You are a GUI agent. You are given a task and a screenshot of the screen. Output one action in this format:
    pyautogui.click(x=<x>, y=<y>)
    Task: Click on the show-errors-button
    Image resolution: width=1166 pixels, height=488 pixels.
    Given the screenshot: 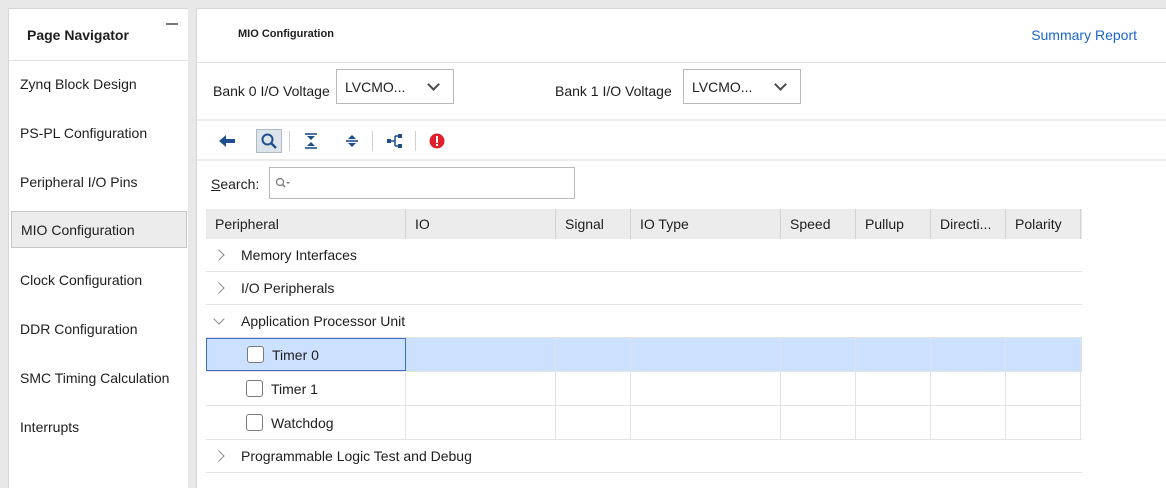 What is the action you would take?
    pyautogui.click(x=437, y=141)
    